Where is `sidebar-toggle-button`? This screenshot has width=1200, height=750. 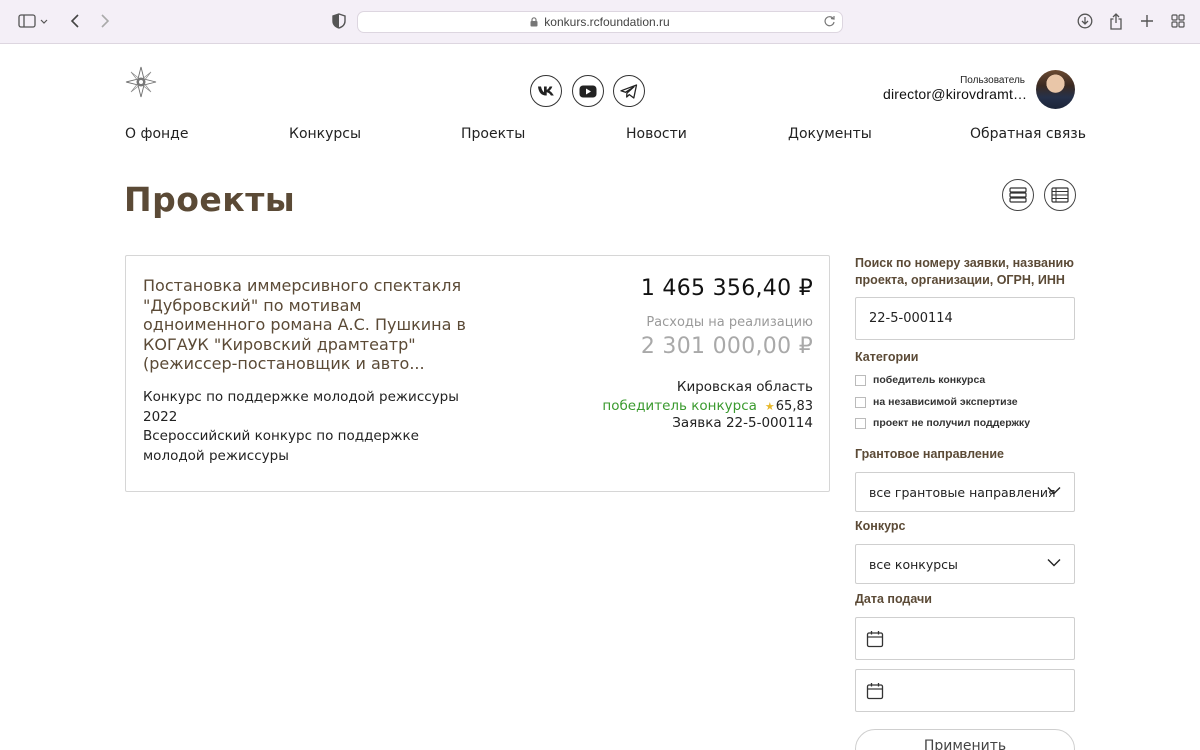
sidebar-toggle-button is located at coordinates (33, 21).